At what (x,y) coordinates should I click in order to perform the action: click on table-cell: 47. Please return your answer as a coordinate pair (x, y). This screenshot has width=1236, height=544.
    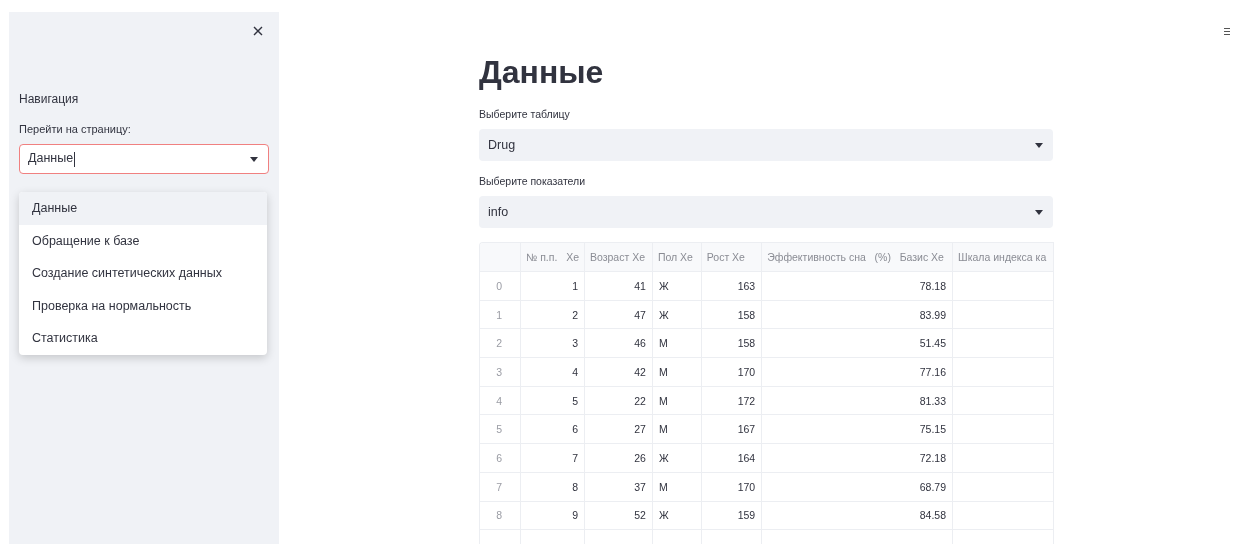
    Looking at the image, I should click on (618, 314).